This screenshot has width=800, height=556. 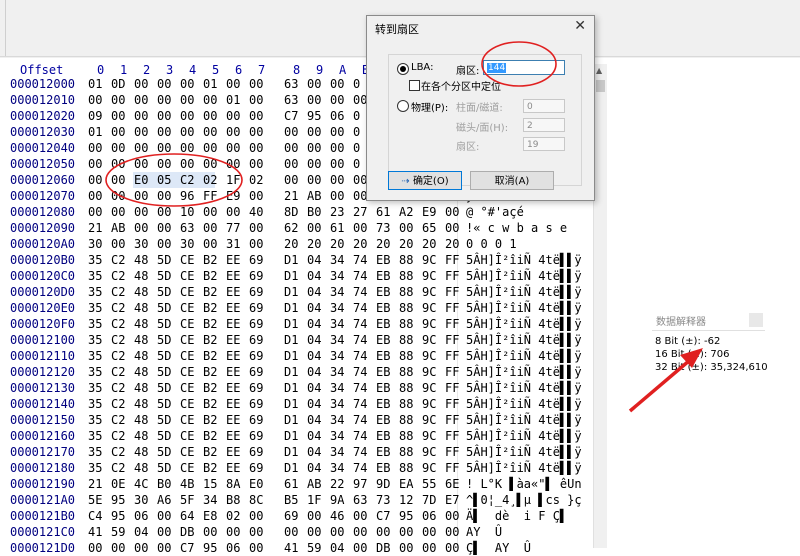 I want to click on row-text: Ä▌ dè i F Ç▌, so click(x=516, y=516).